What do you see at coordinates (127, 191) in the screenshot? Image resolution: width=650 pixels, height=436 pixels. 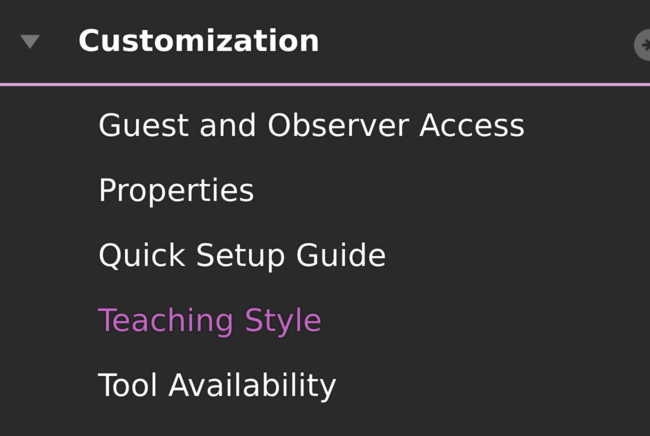 I see `menu-link: Properties` at bounding box center [127, 191].